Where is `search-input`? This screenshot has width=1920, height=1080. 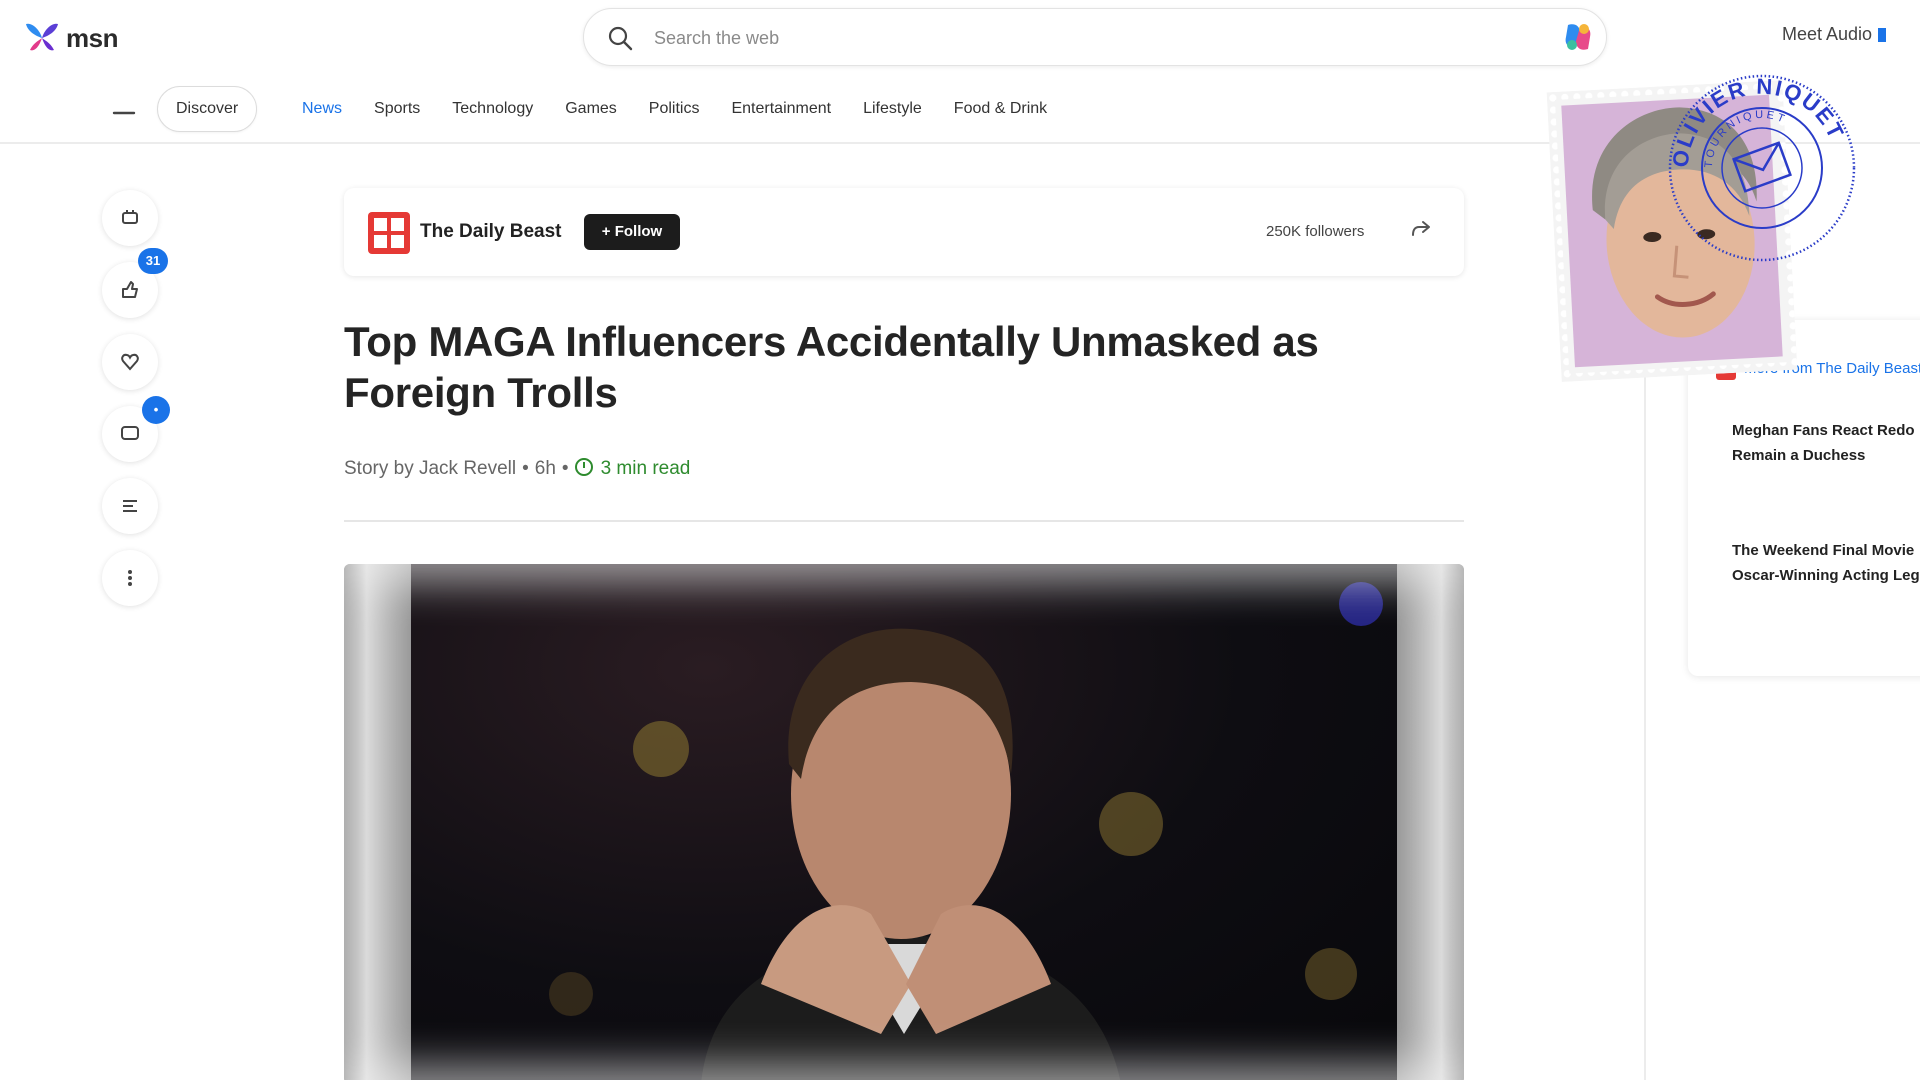
search-input is located at coordinates (1074, 38).